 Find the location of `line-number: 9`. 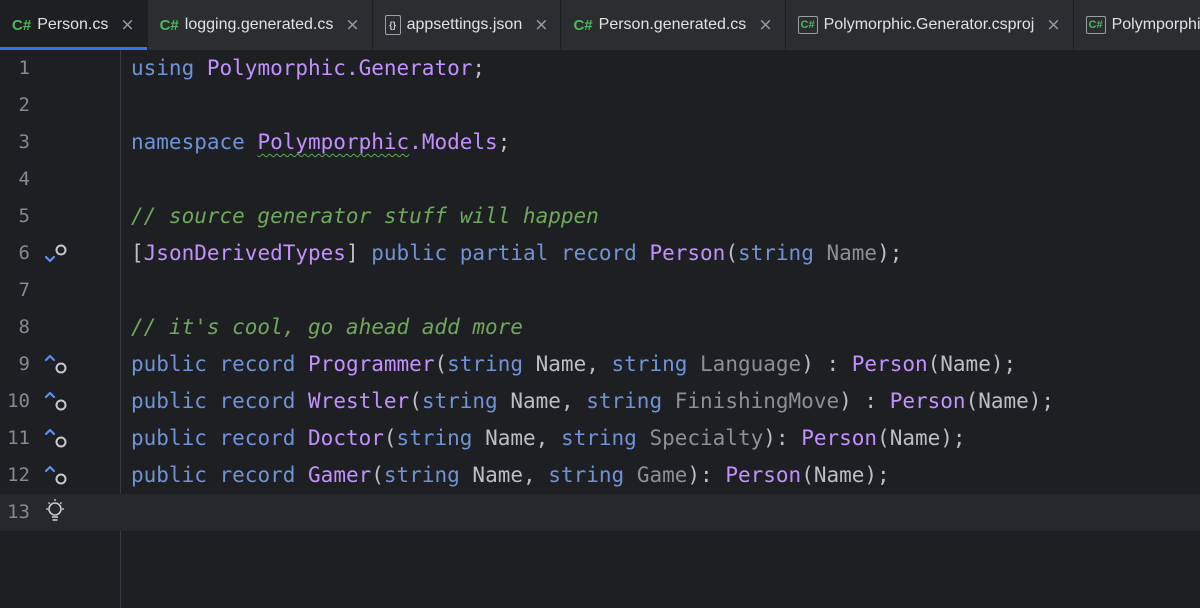

line-number: 9 is located at coordinates (24, 364).